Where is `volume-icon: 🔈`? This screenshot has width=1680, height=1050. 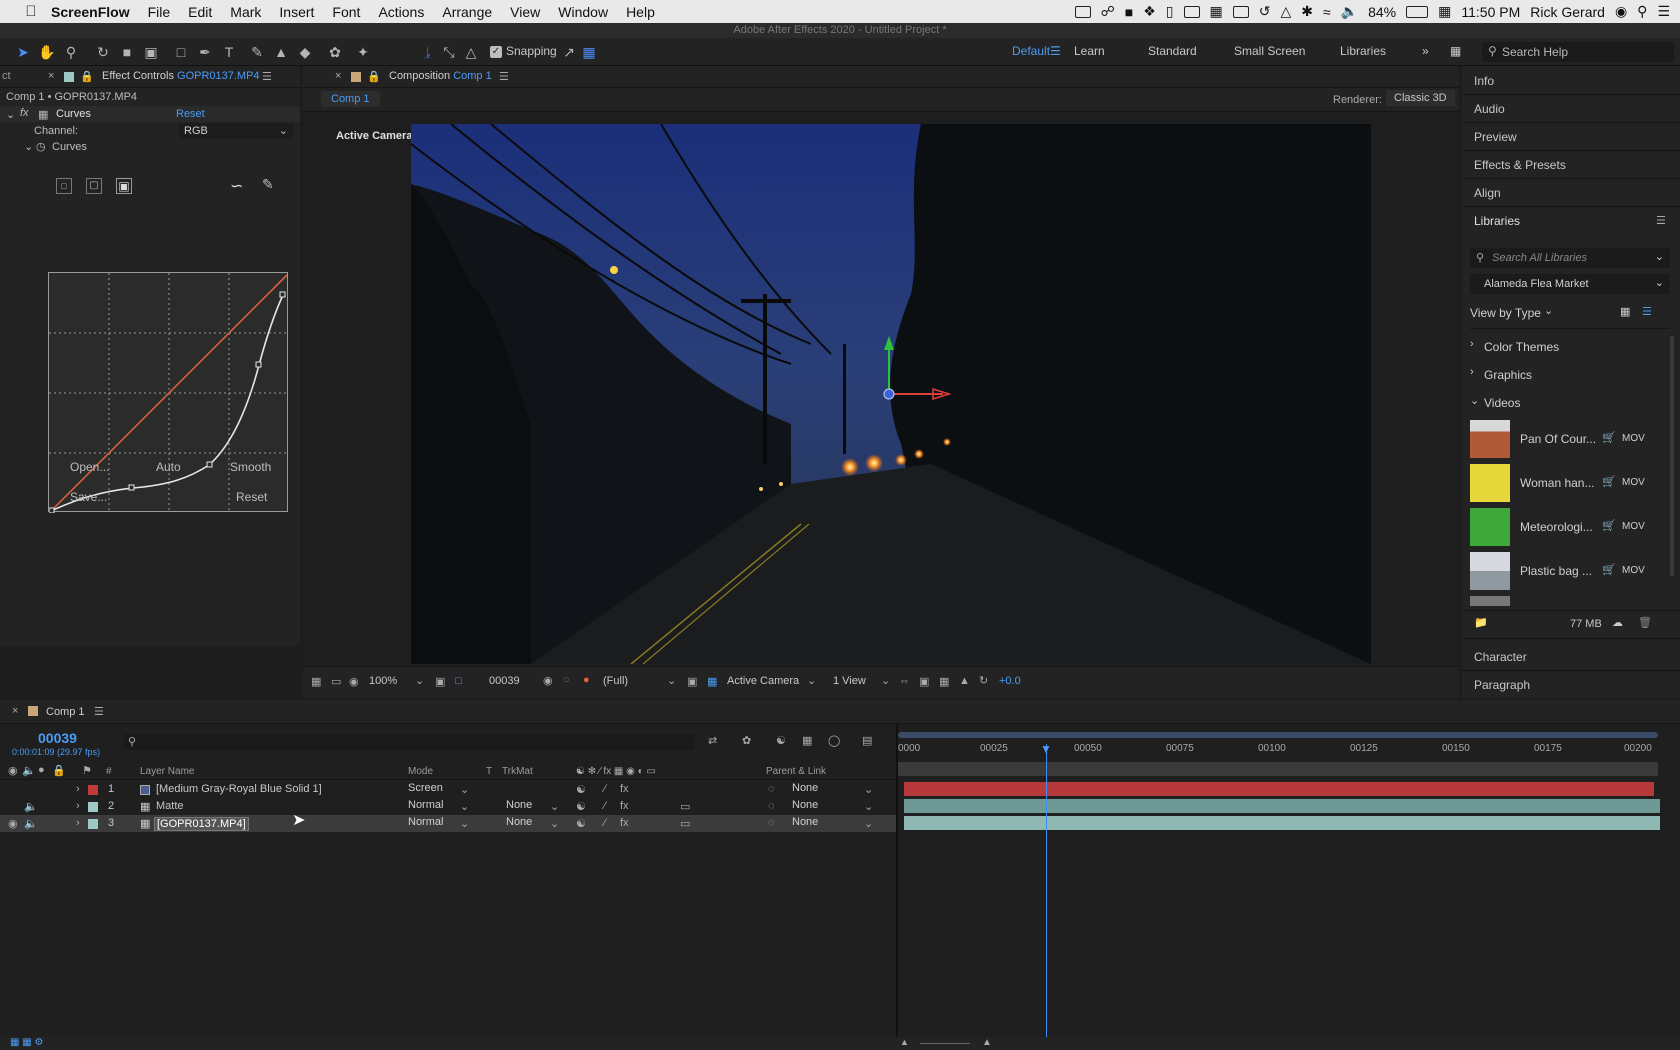
volume-icon: 🔈 is located at coordinates (1349, 11).